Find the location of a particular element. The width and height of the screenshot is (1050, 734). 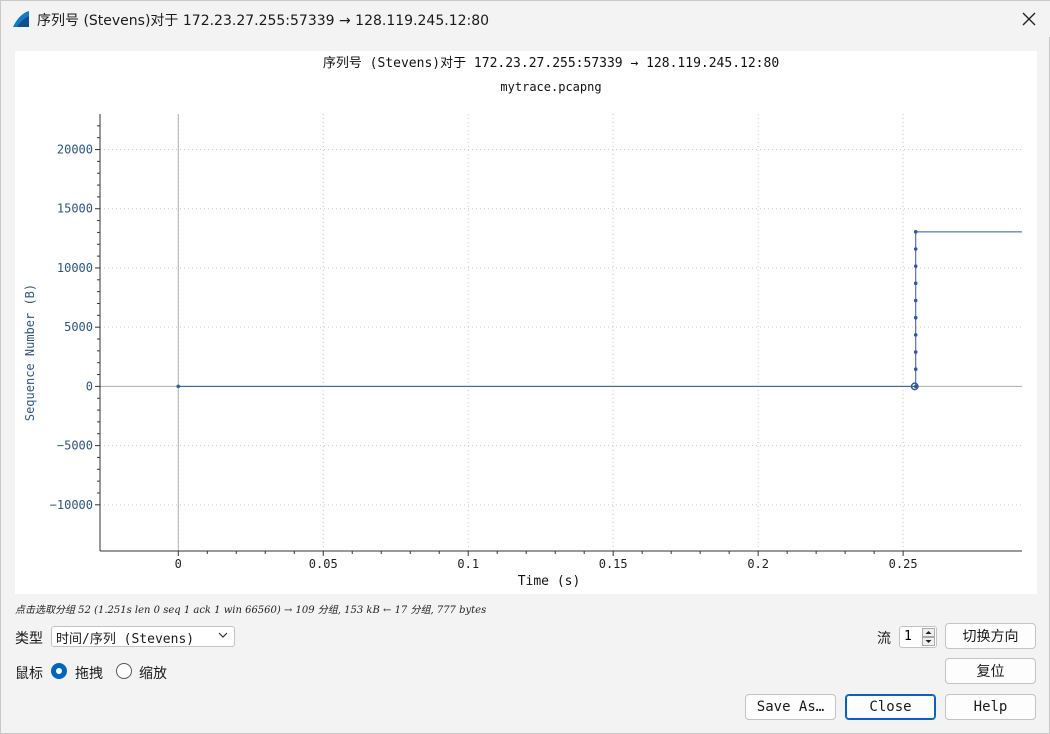

y-tick-label: −10000 is located at coordinates (71, 505).